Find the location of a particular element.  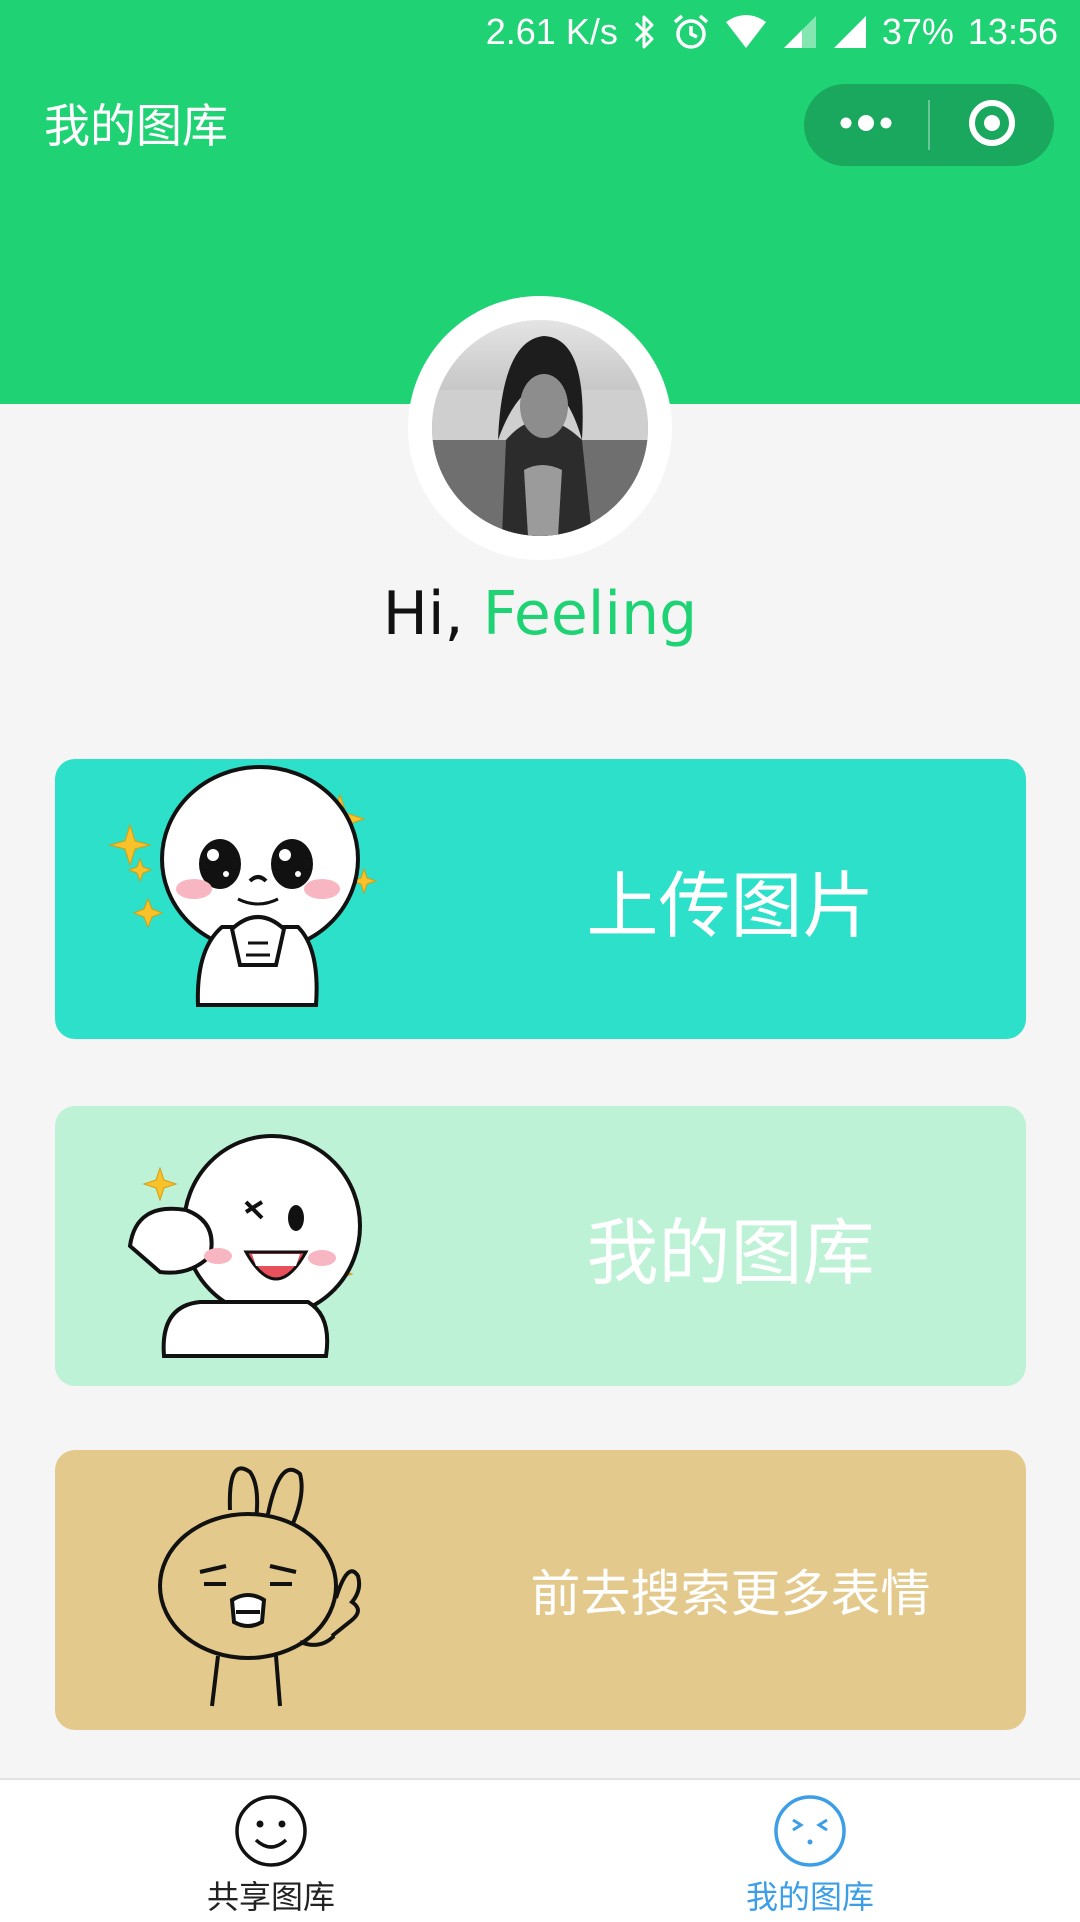

search-more-card: 前去搜索更多表情 is located at coordinates (540, 1590).